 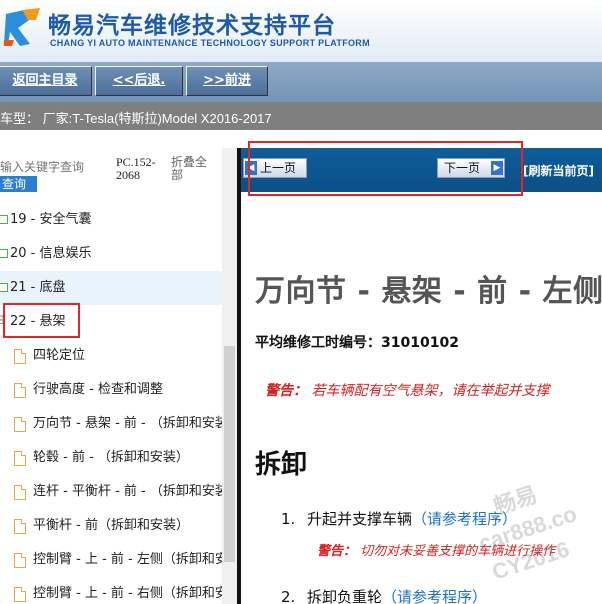 I want to click on highlight-box-page-nav, so click(x=385, y=168).